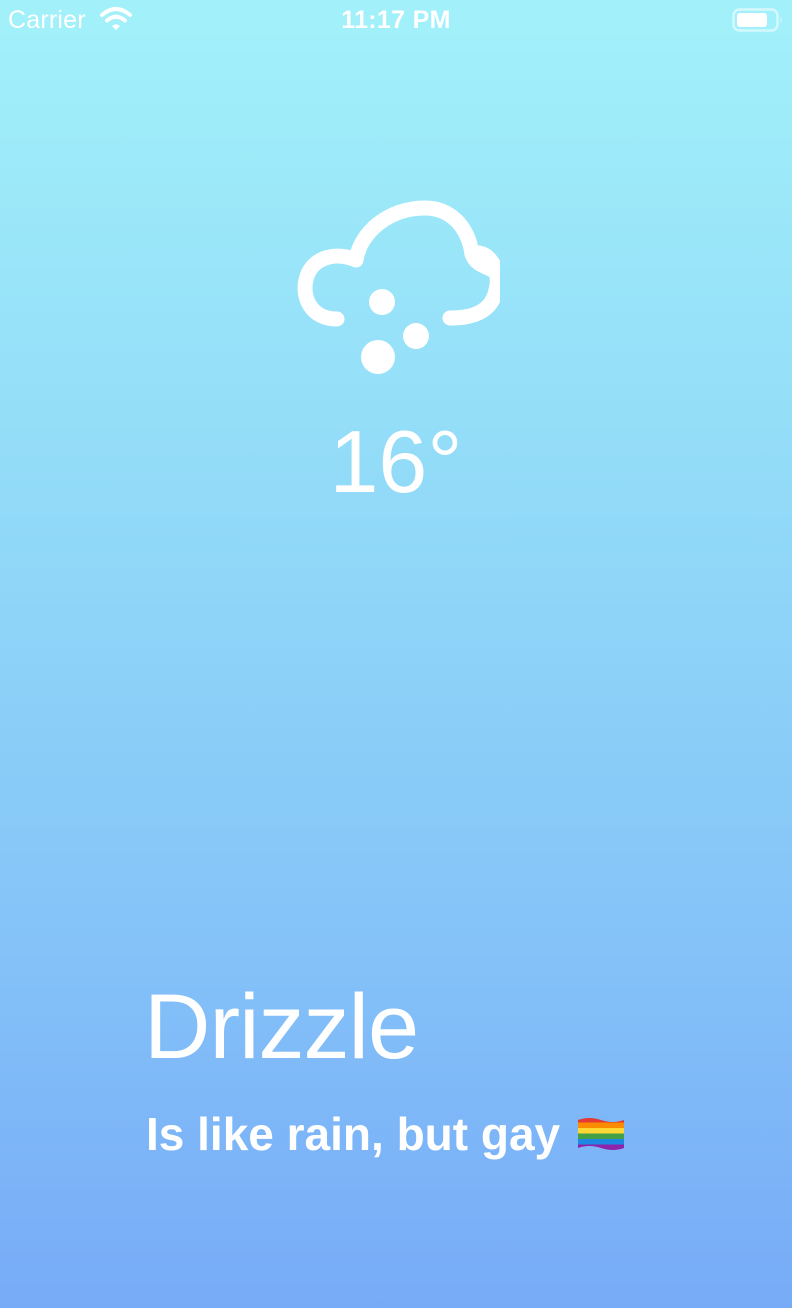 The image size is (792, 1308). What do you see at coordinates (757, 20) in the screenshot?
I see `battery-icon` at bounding box center [757, 20].